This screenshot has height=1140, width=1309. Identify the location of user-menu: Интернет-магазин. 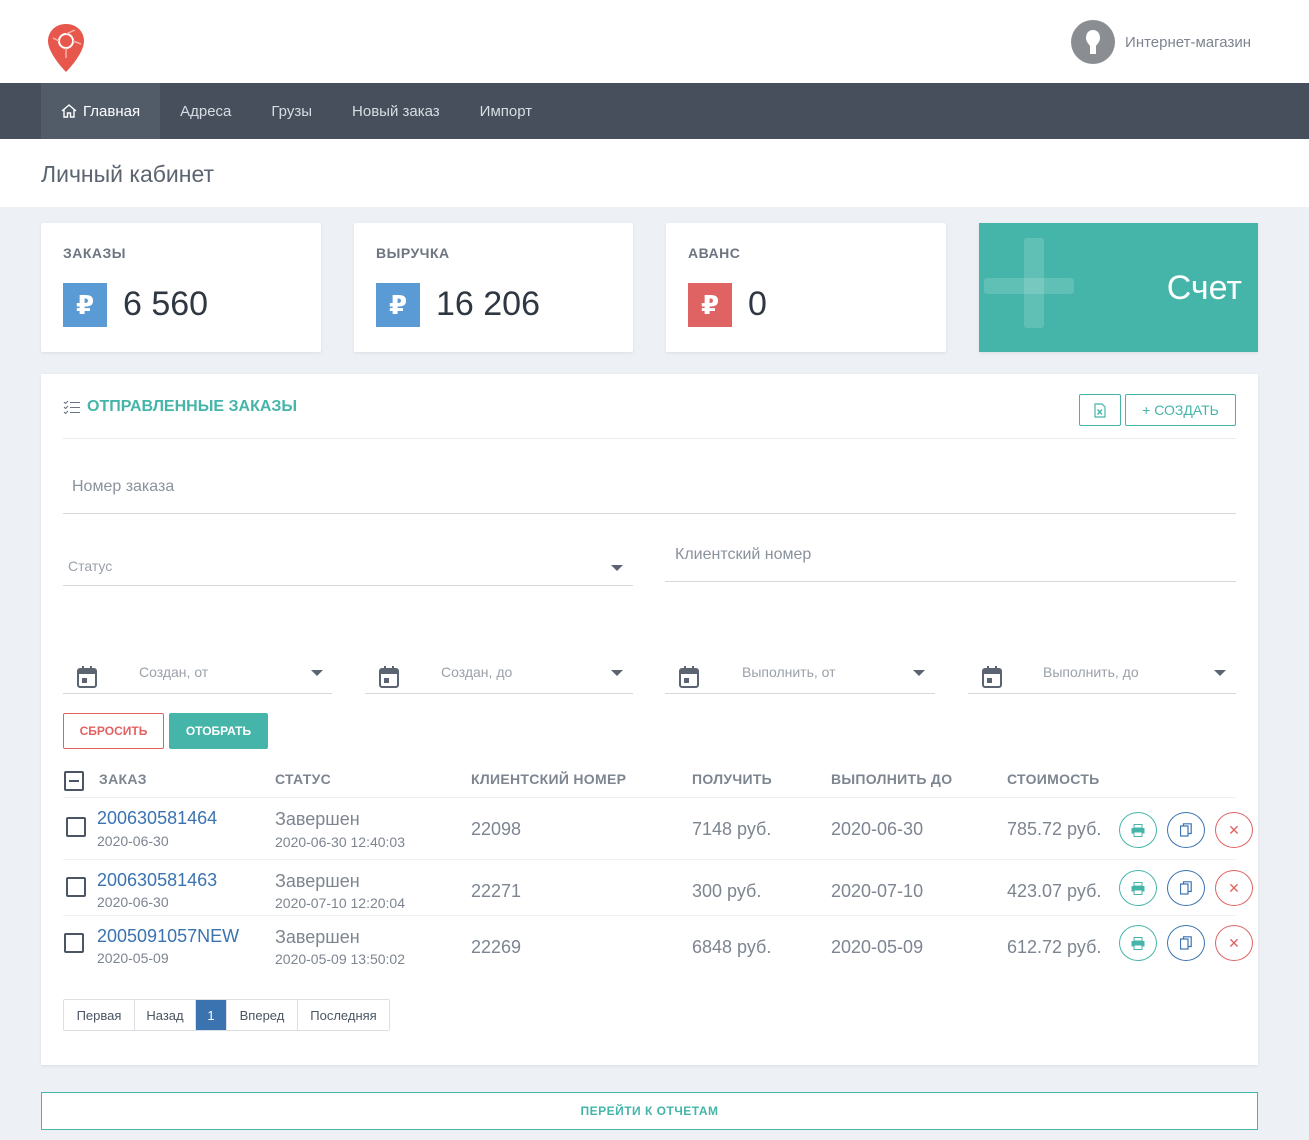
(1161, 42).